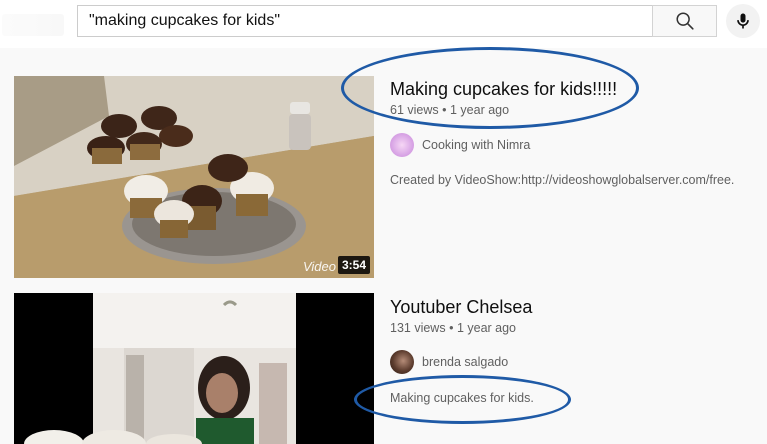 The height and width of the screenshot is (444, 767). Describe the element at coordinates (476, 145) in the screenshot. I see `channel-name: Cooking with Nimra` at that location.